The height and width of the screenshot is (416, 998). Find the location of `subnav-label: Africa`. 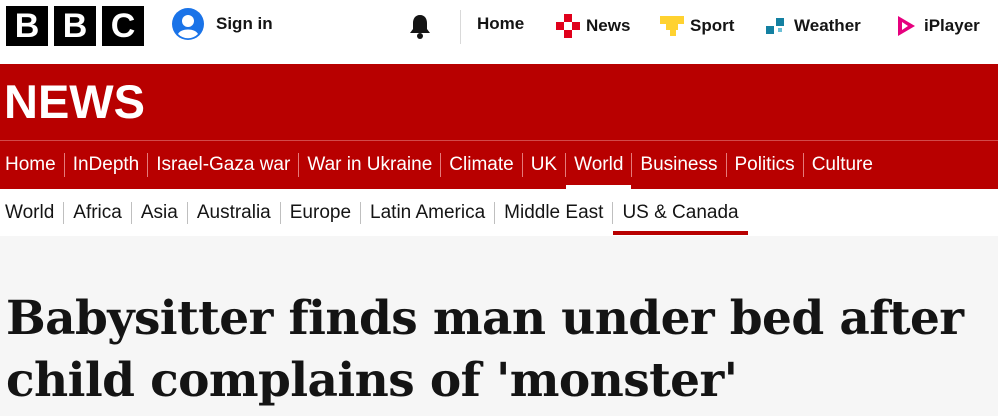

subnav-label: Africa is located at coordinates (97, 212).